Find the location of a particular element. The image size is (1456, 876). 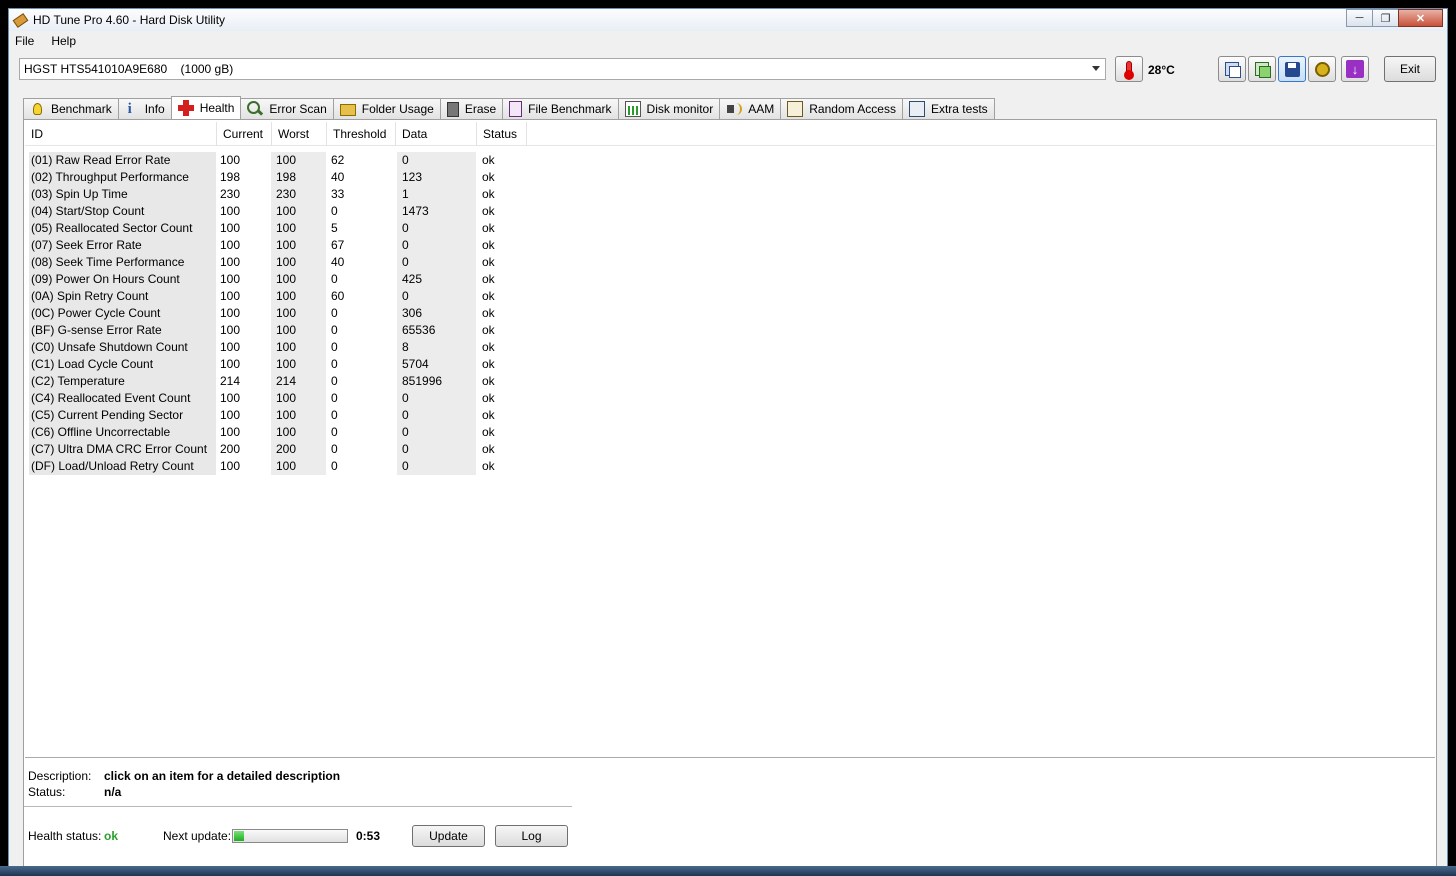

table-row: (C1) Load Cycle Count 100 100 0 5704 ok is located at coordinates (282, 364).